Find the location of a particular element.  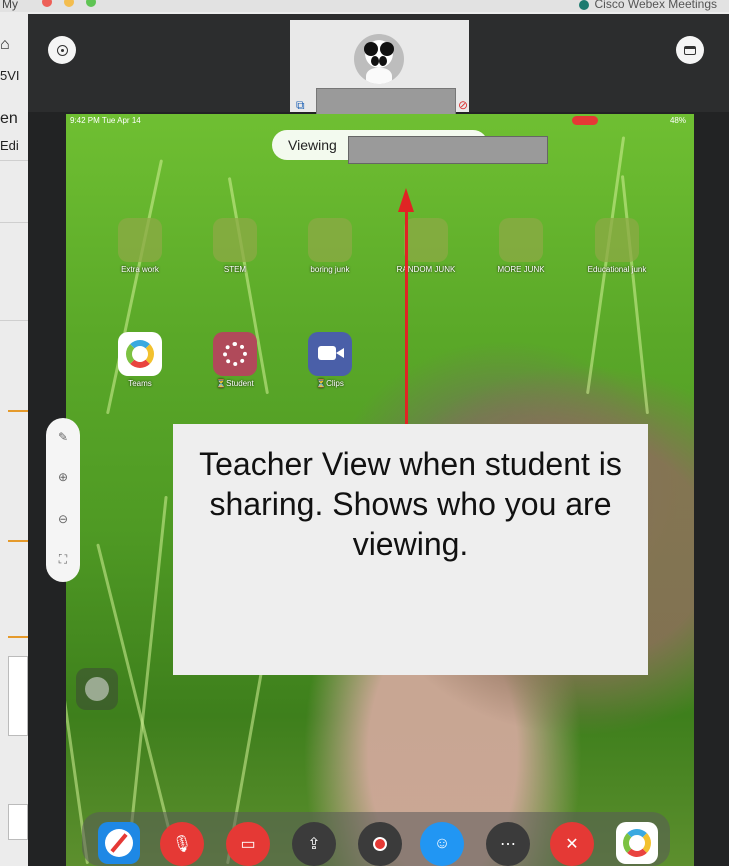

folder-boring-junk is located at coordinates (330, 240).